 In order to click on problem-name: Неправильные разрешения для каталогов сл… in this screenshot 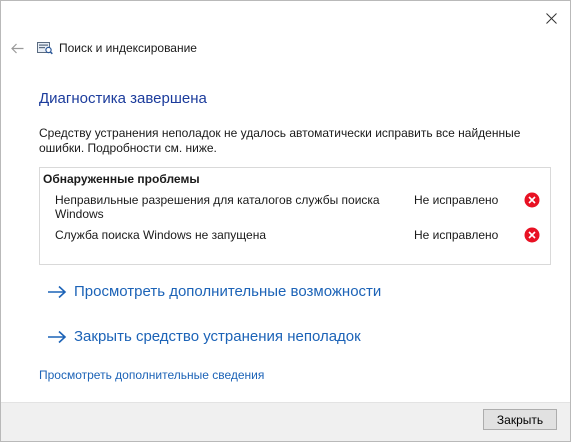, I will do `click(217, 207)`.